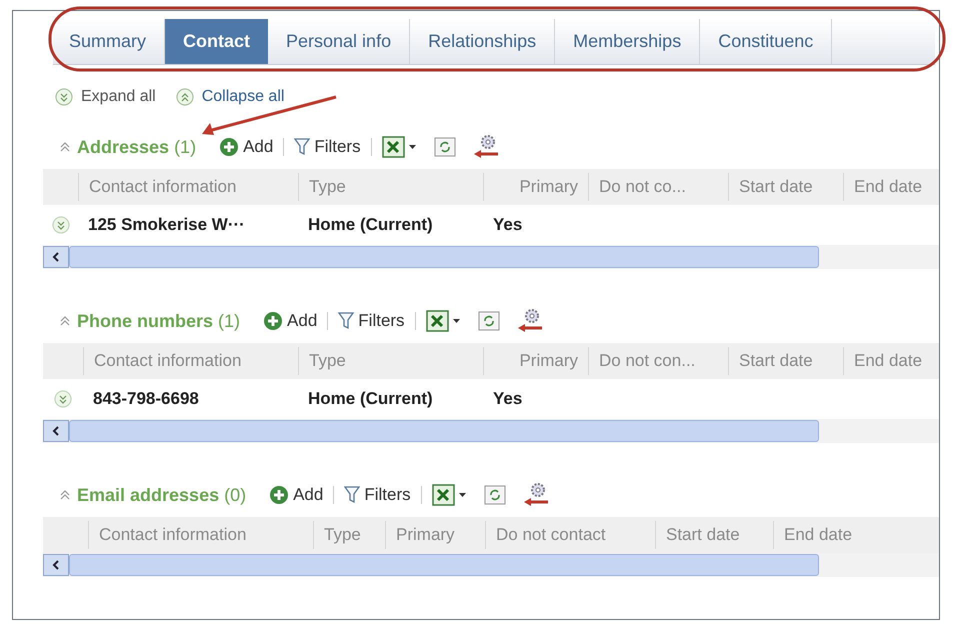  Describe the element at coordinates (483, 41) in the screenshot. I see `tab: Relationships` at that location.